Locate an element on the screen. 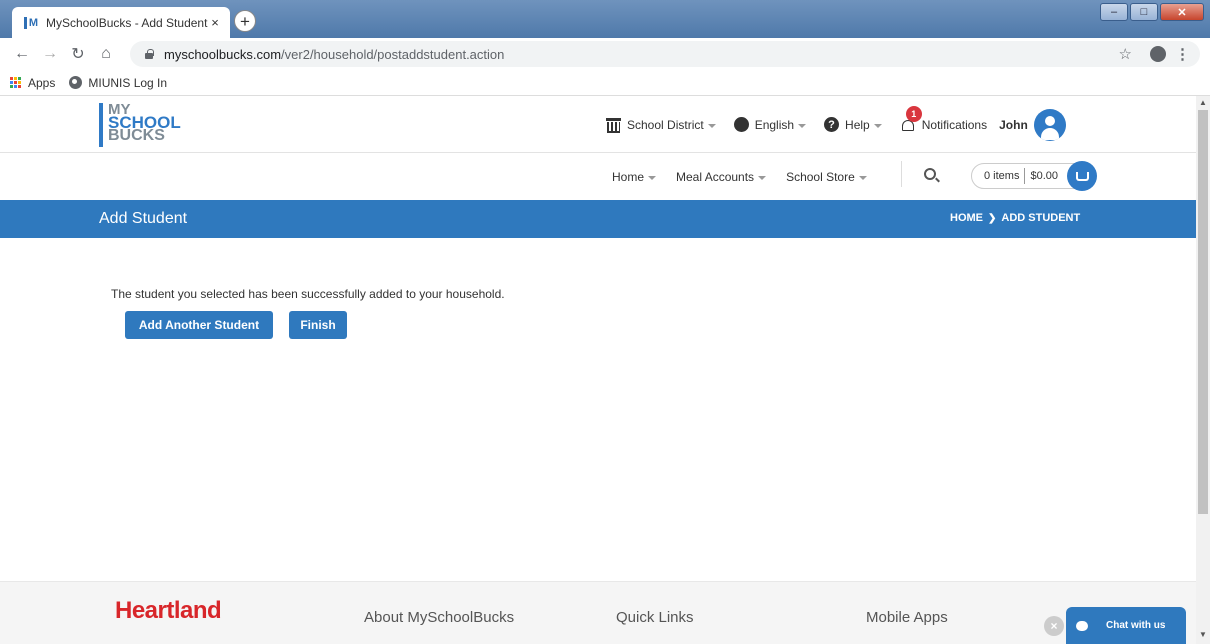  menu-icon: ⋮ is located at coordinates (1182, 54).